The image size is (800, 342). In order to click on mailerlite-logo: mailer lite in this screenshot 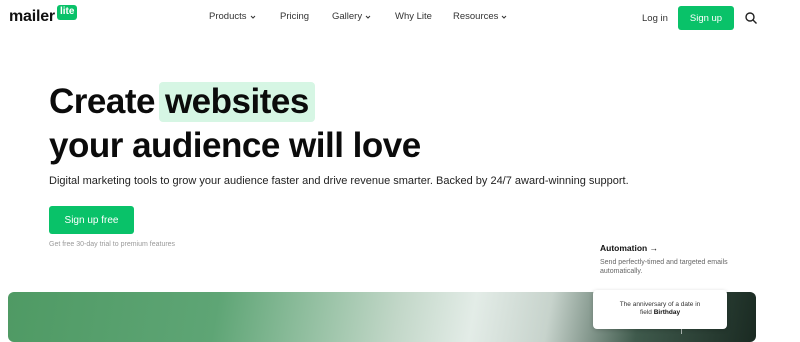, I will do `click(43, 16)`.